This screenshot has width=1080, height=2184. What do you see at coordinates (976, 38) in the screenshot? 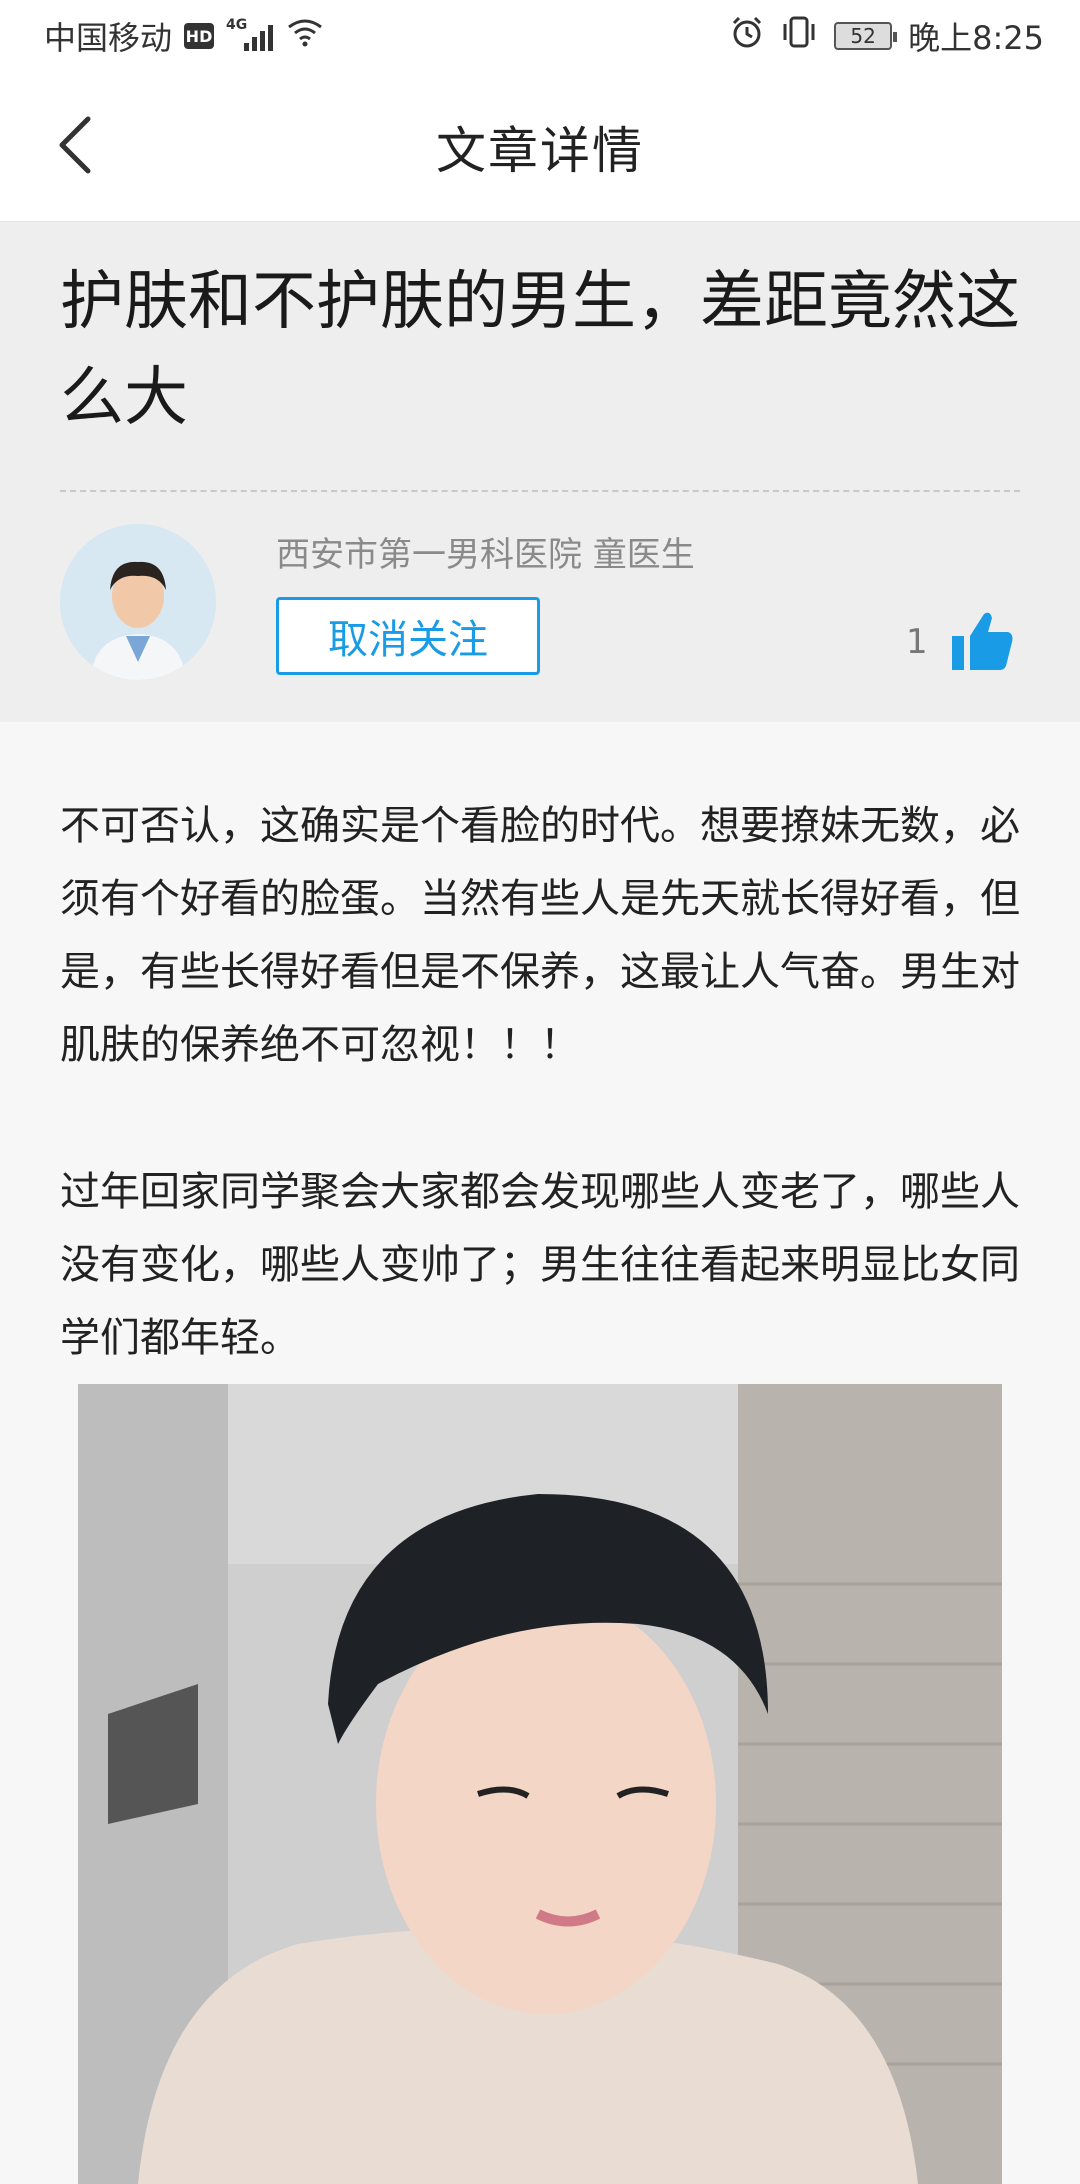
I see `clock-label: 晚上8:25` at bounding box center [976, 38].